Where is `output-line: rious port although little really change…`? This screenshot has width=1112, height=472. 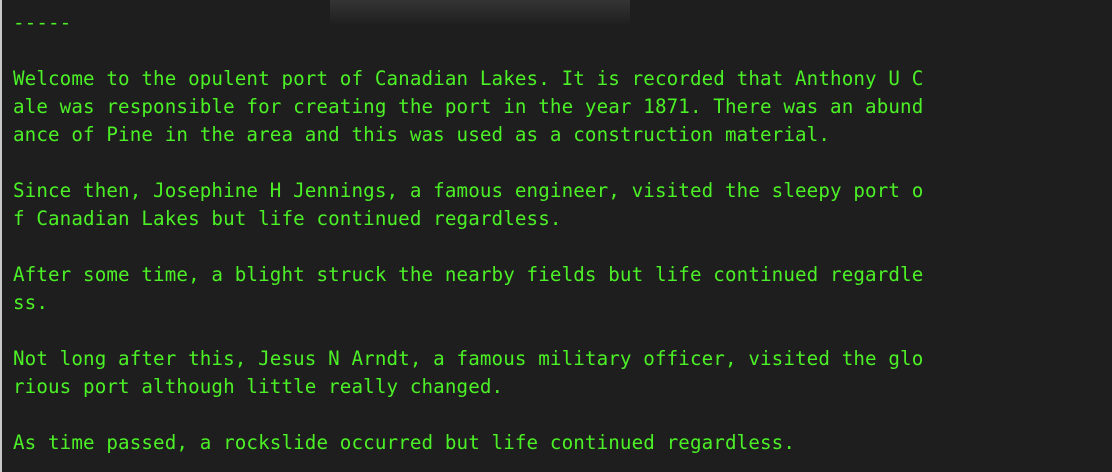
output-line: rious port although little really change… is located at coordinates (258, 386).